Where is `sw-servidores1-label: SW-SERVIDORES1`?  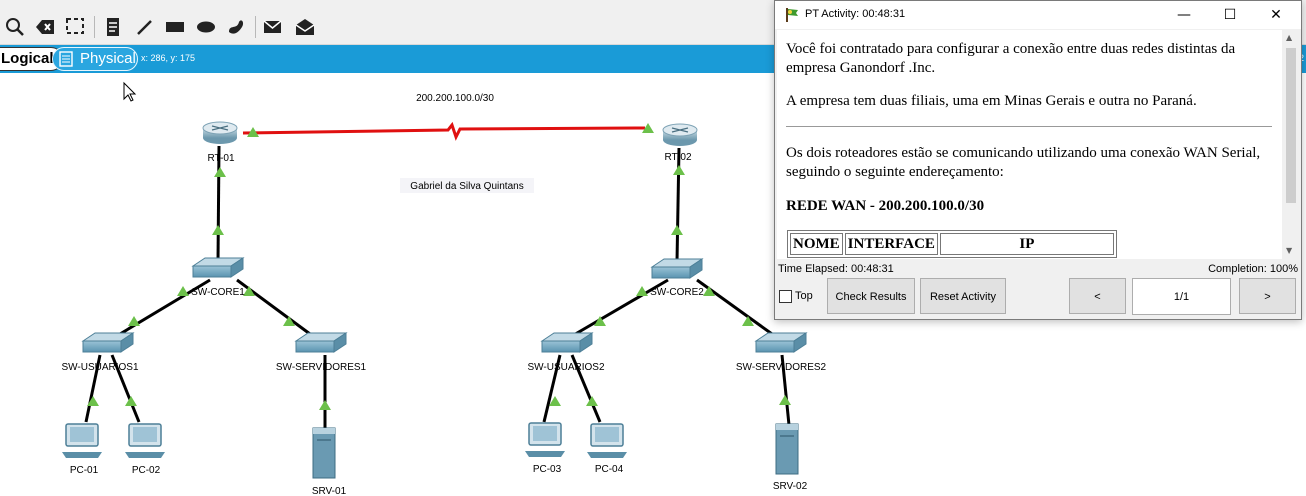 sw-servidores1-label: SW-SERVIDORES1 is located at coordinates (321, 367).